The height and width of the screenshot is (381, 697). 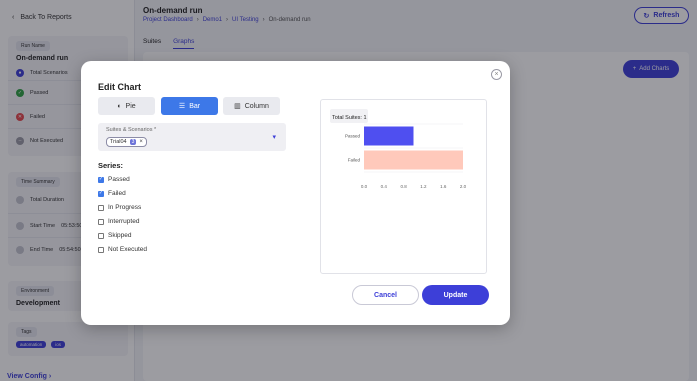 I want to click on chart-type-label: Pie, so click(x=130, y=106).